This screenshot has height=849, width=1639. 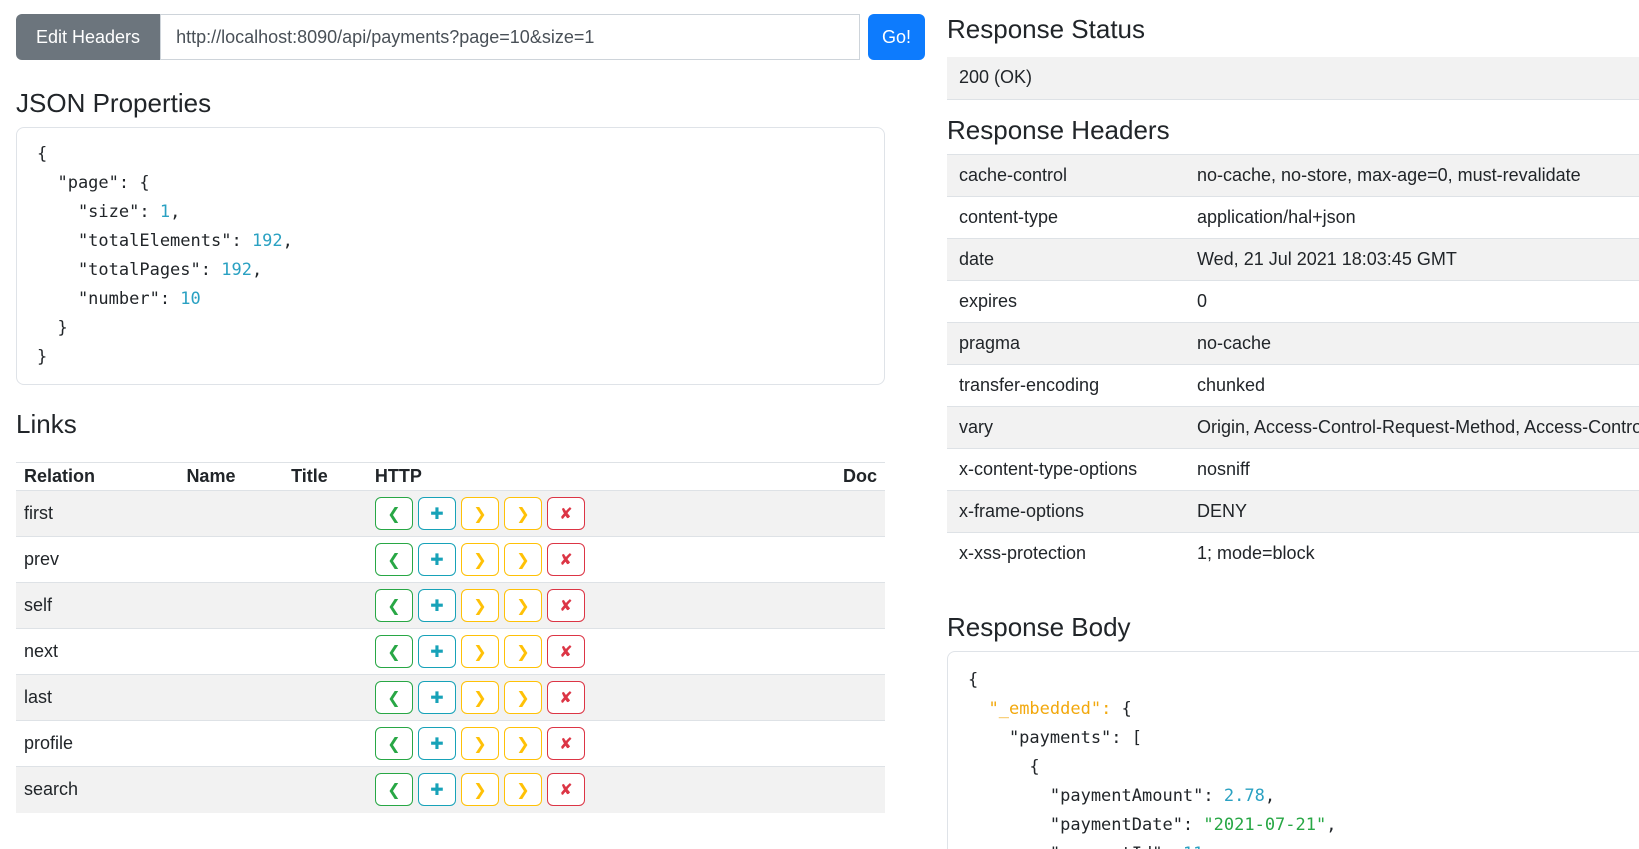 I want to click on response-status-title: Response Status, so click(x=1046, y=29).